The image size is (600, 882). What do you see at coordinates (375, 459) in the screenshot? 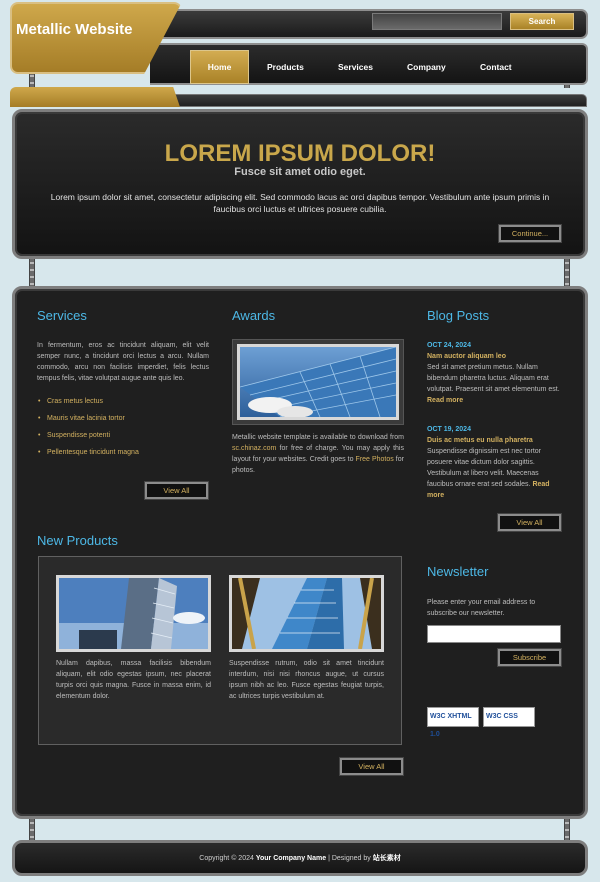
I see `awards-link-photos: Free Photos` at bounding box center [375, 459].